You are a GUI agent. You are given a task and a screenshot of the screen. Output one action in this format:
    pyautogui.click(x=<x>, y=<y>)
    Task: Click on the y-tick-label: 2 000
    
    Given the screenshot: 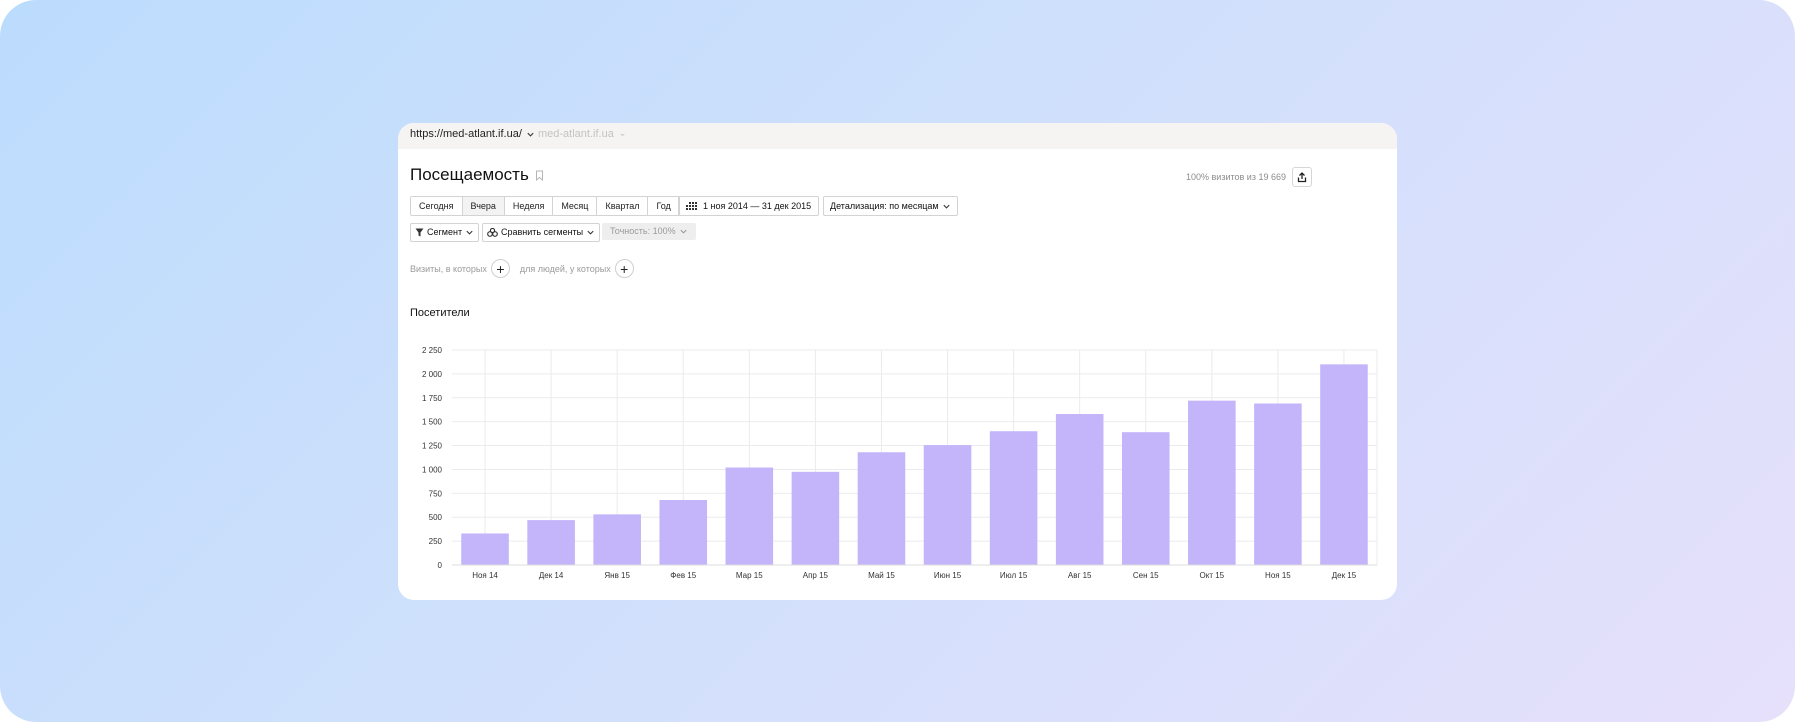 What is the action you would take?
    pyautogui.click(x=432, y=374)
    